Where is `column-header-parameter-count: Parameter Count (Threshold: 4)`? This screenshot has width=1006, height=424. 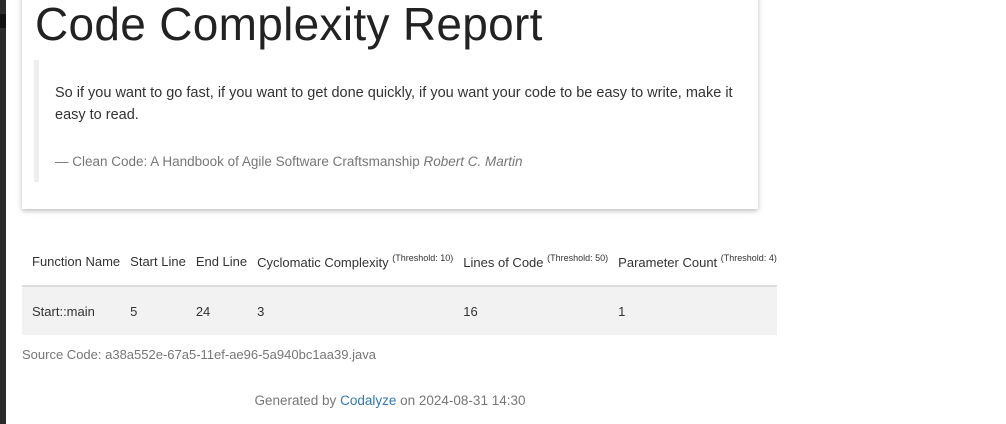 column-header-parameter-count: Parameter Count (Threshold: 4) is located at coordinates (692, 262).